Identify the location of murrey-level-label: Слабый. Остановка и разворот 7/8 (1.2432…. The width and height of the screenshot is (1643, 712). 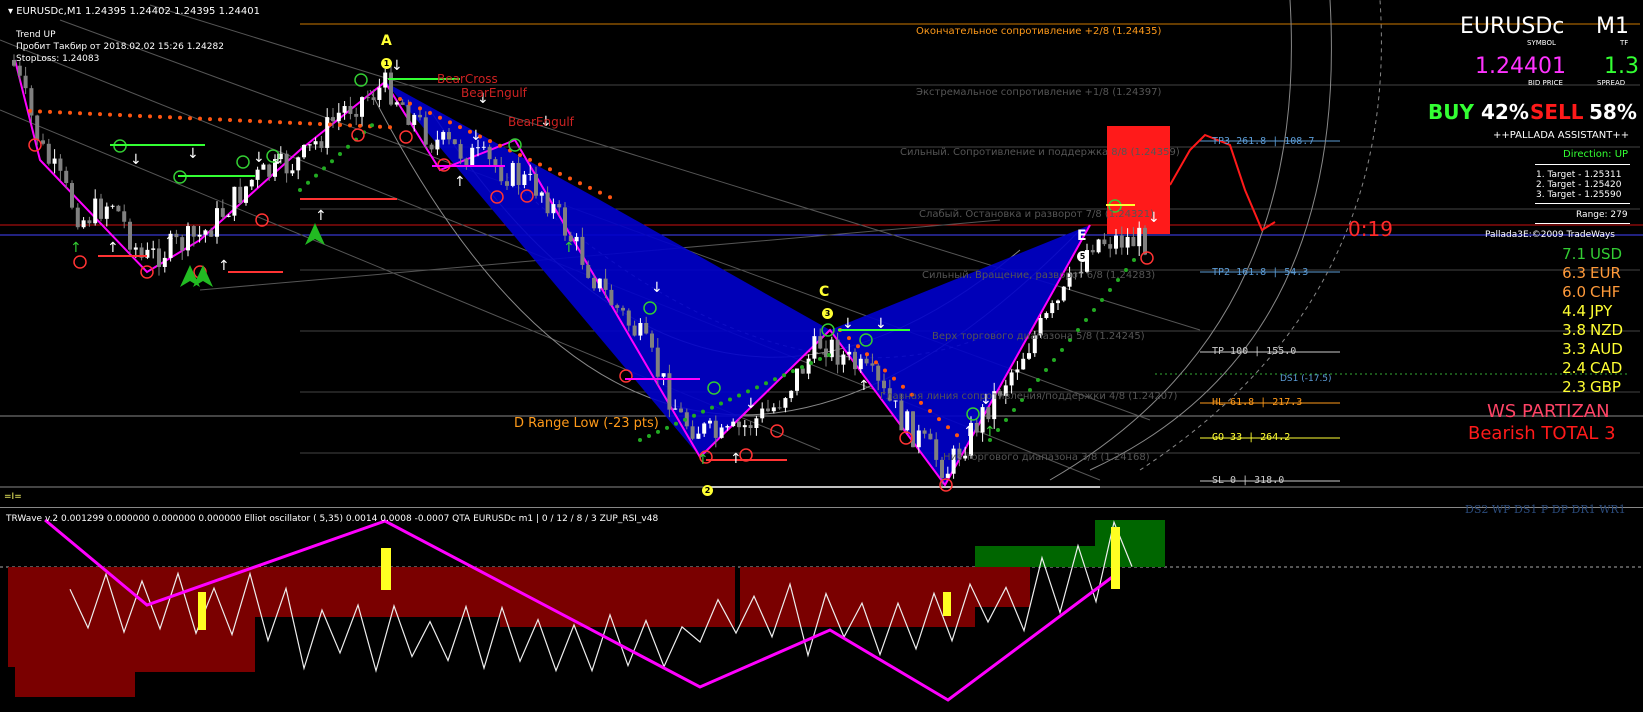
(1037, 214).